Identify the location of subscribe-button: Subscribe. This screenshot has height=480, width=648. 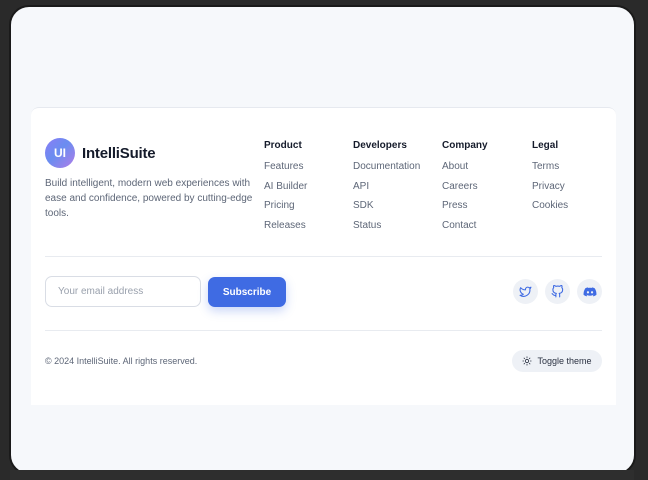
(247, 292).